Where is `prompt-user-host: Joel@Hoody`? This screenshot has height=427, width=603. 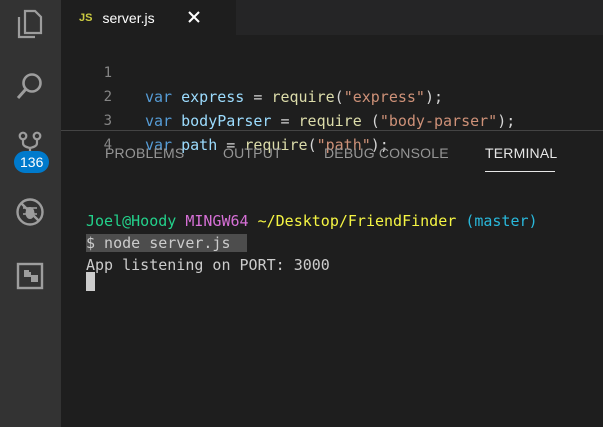 prompt-user-host: Joel@Hoody is located at coordinates (131, 221).